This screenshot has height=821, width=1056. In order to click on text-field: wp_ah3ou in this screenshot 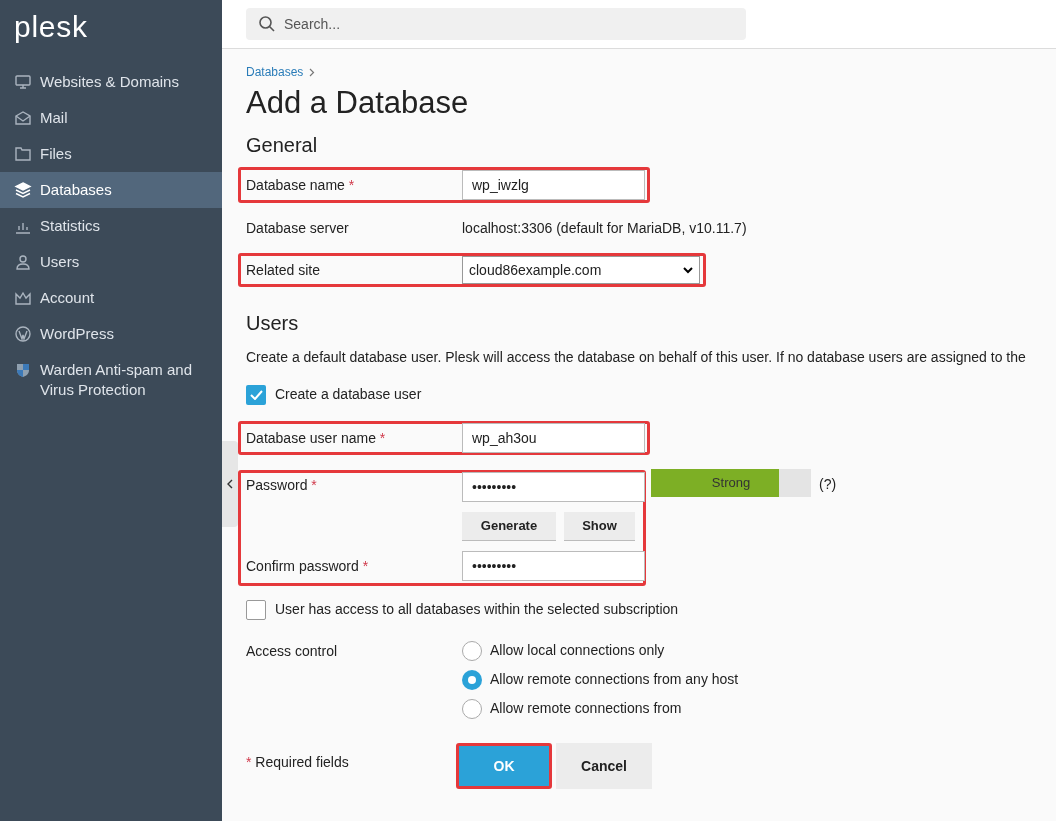, I will do `click(553, 438)`.